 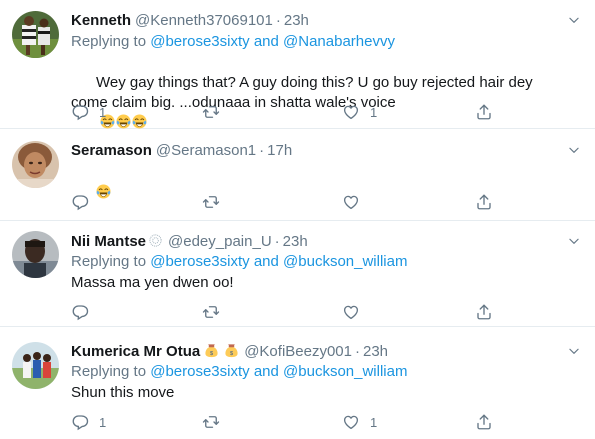 What do you see at coordinates (279, 150) in the screenshot?
I see `timestamp: 17h` at bounding box center [279, 150].